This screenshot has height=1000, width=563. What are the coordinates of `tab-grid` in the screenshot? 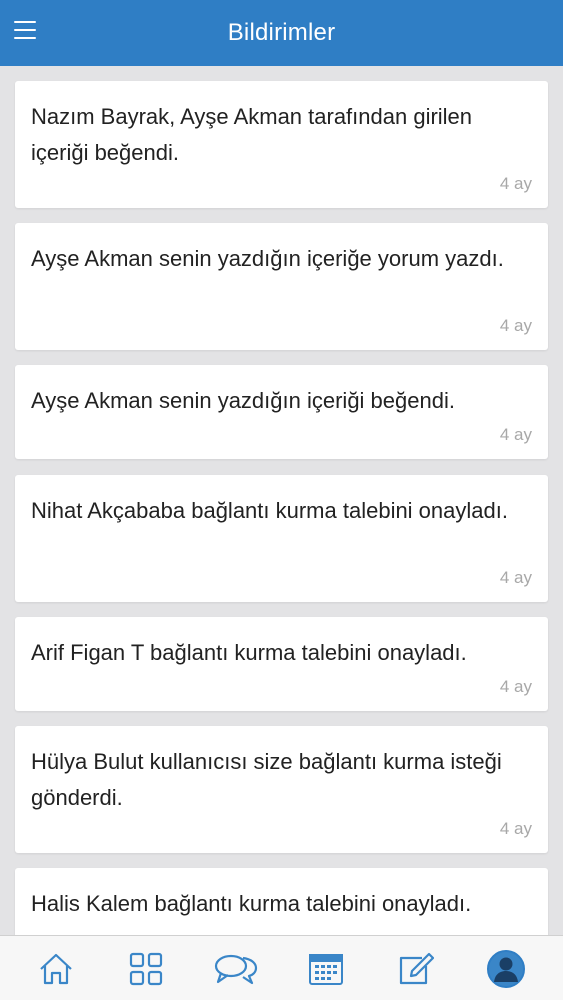 It's located at (146, 968).